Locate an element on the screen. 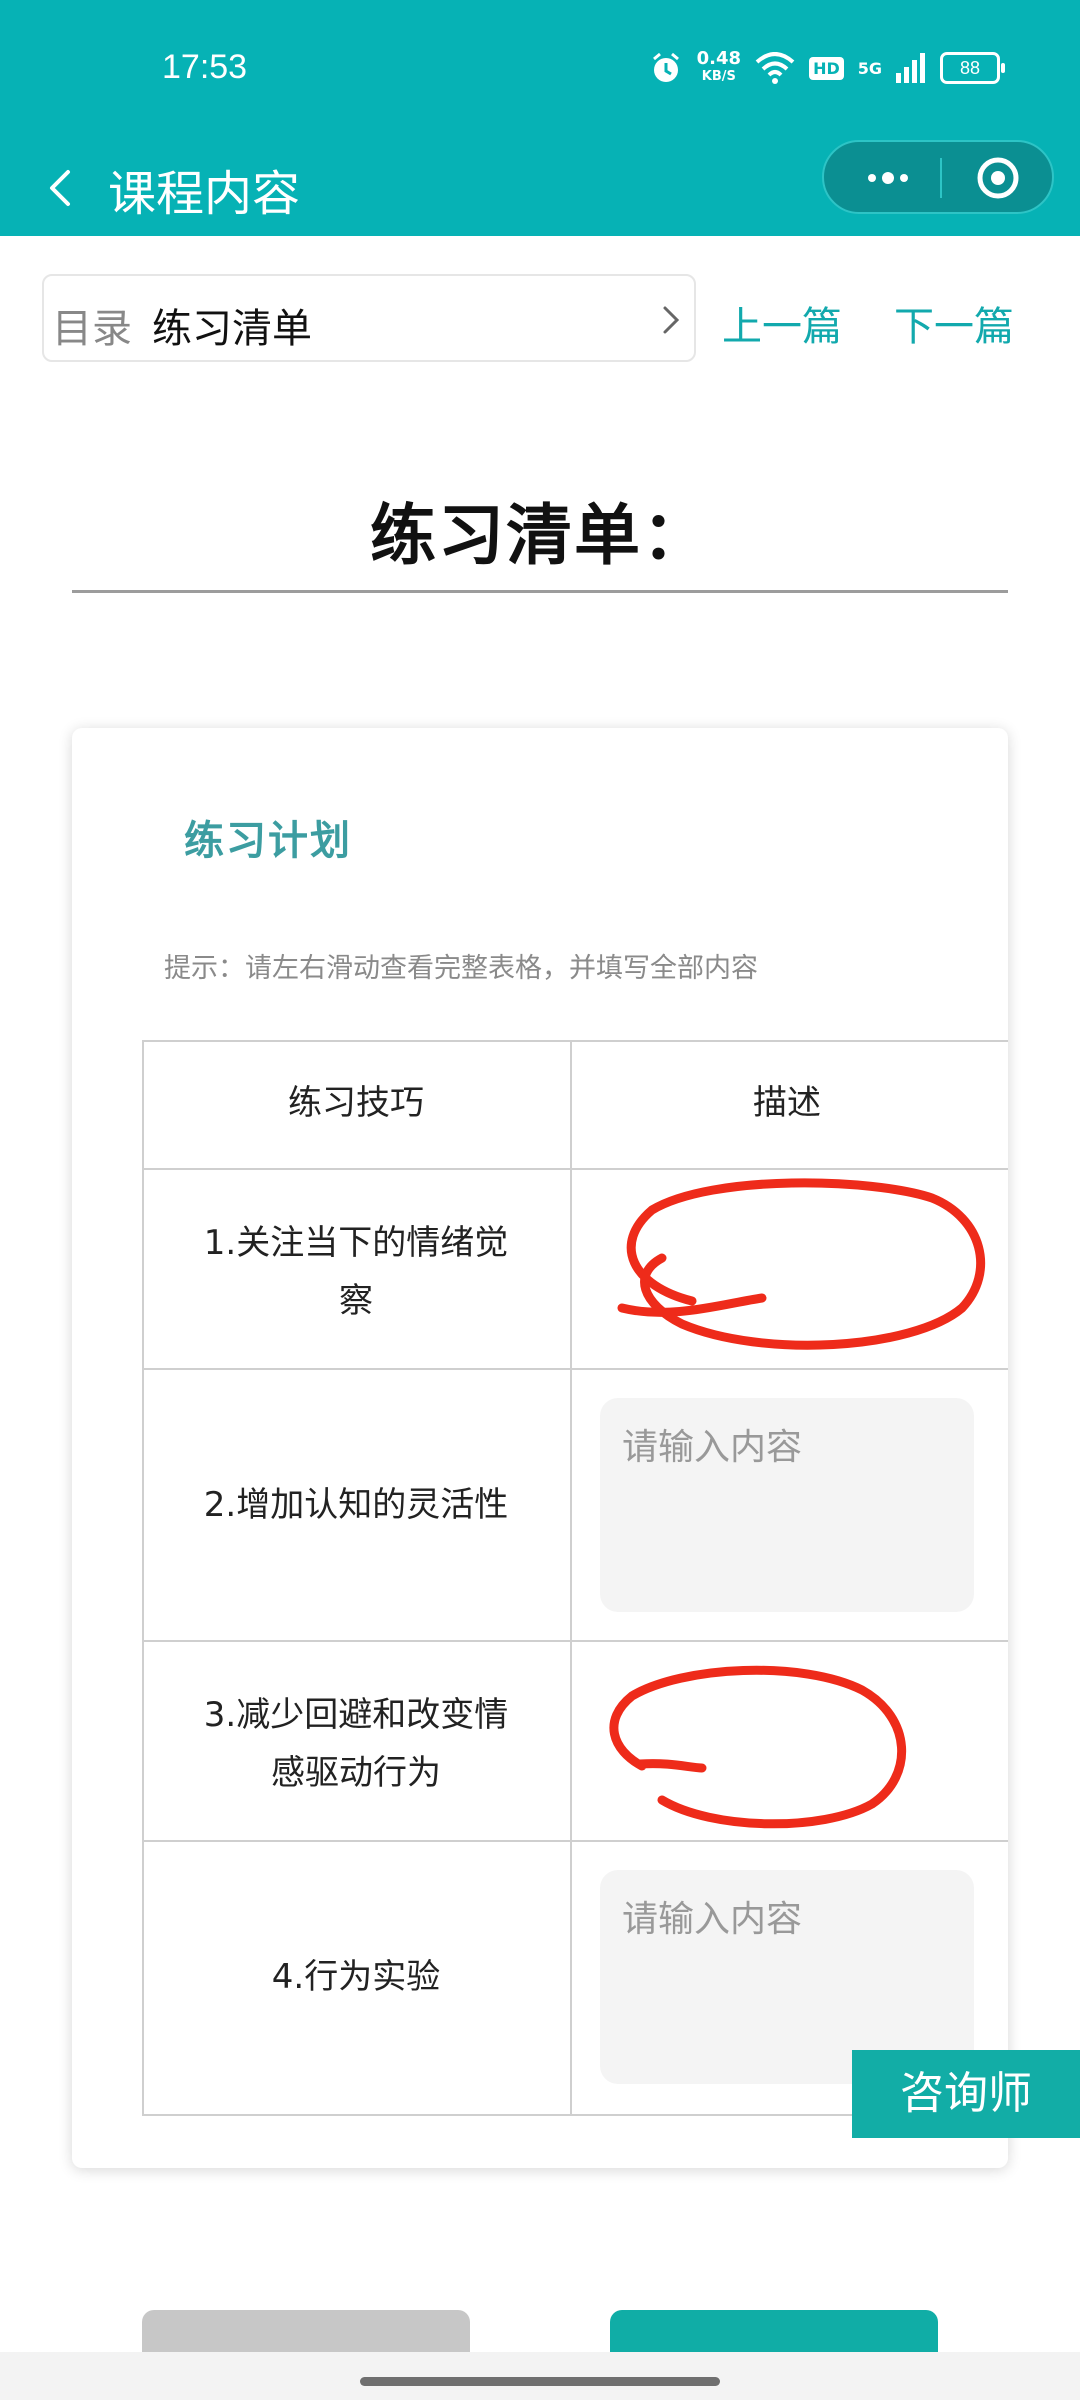 This screenshot has width=1080, height=2400. card-tip: 提示：请左右滑动查看完整表格，并填写全部内容 is located at coordinates (461, 968).